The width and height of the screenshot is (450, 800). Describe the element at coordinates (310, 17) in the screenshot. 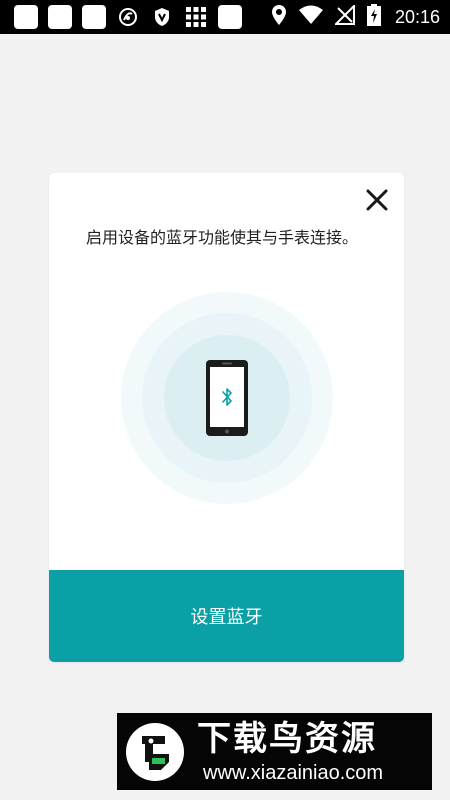

I see `wifi-icon` at that location.